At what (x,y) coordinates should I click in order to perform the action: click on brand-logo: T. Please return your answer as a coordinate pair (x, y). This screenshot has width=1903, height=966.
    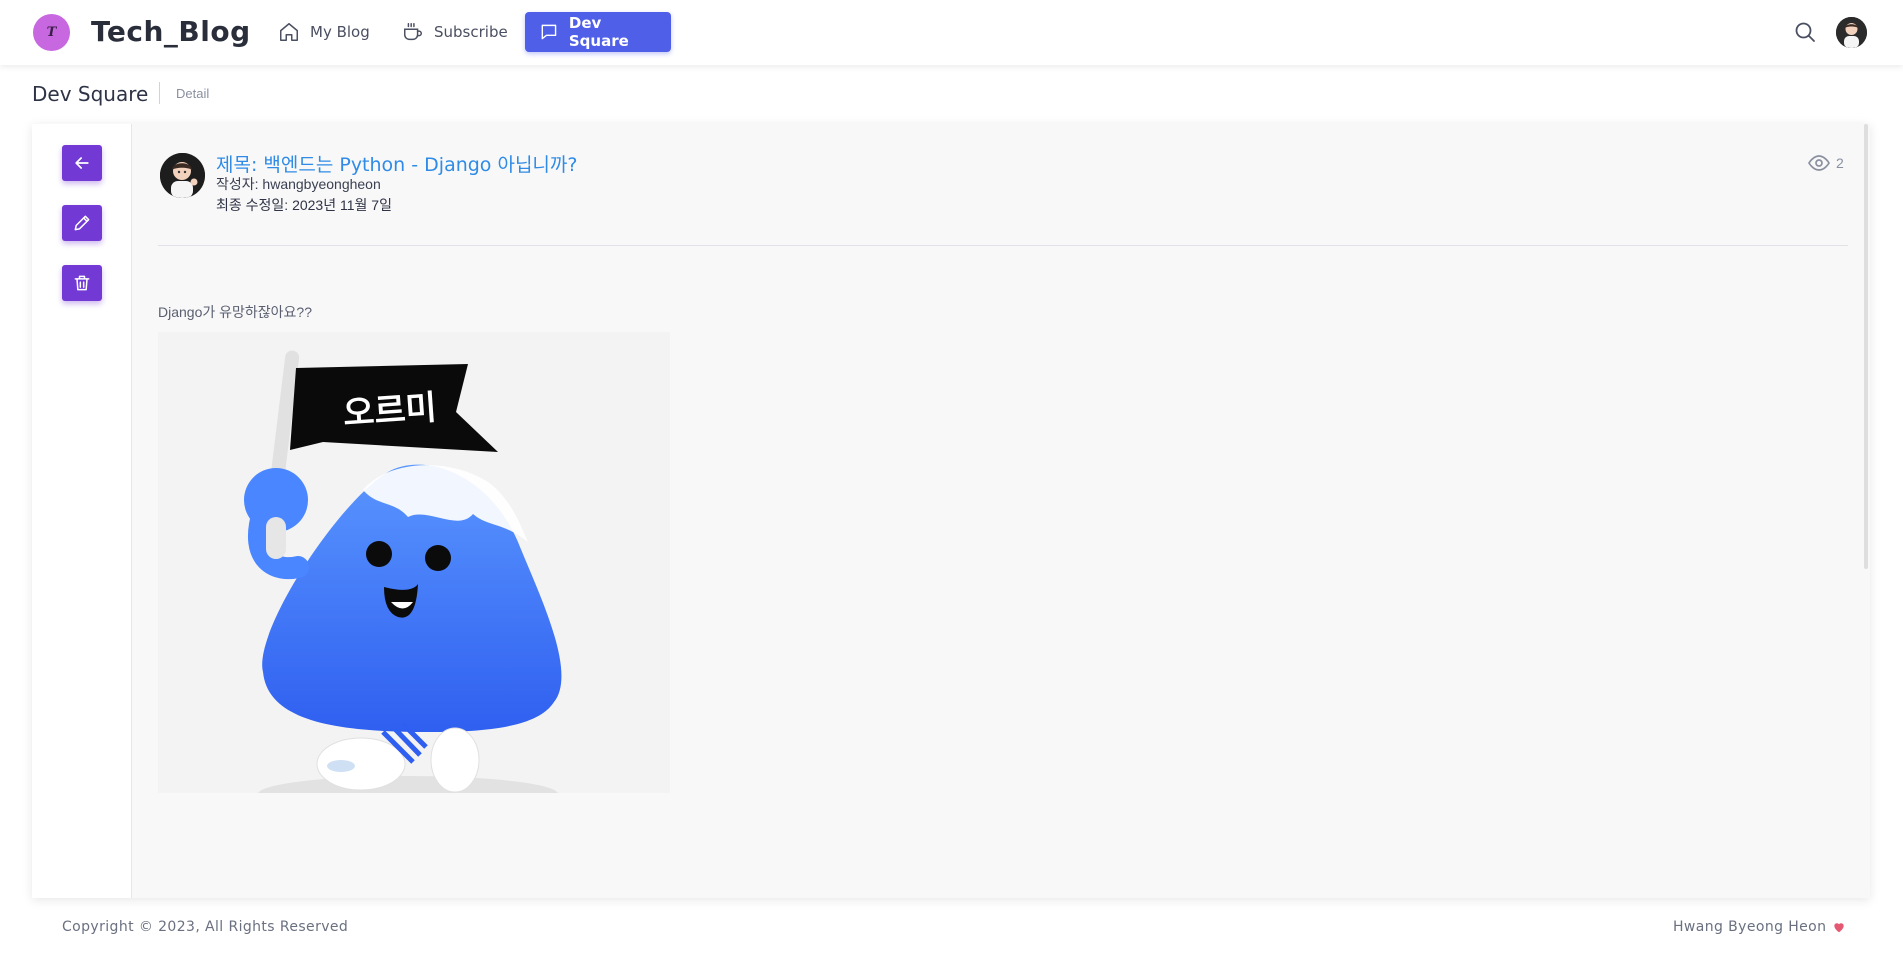
    Looking at the image, I should click on (51, 32).